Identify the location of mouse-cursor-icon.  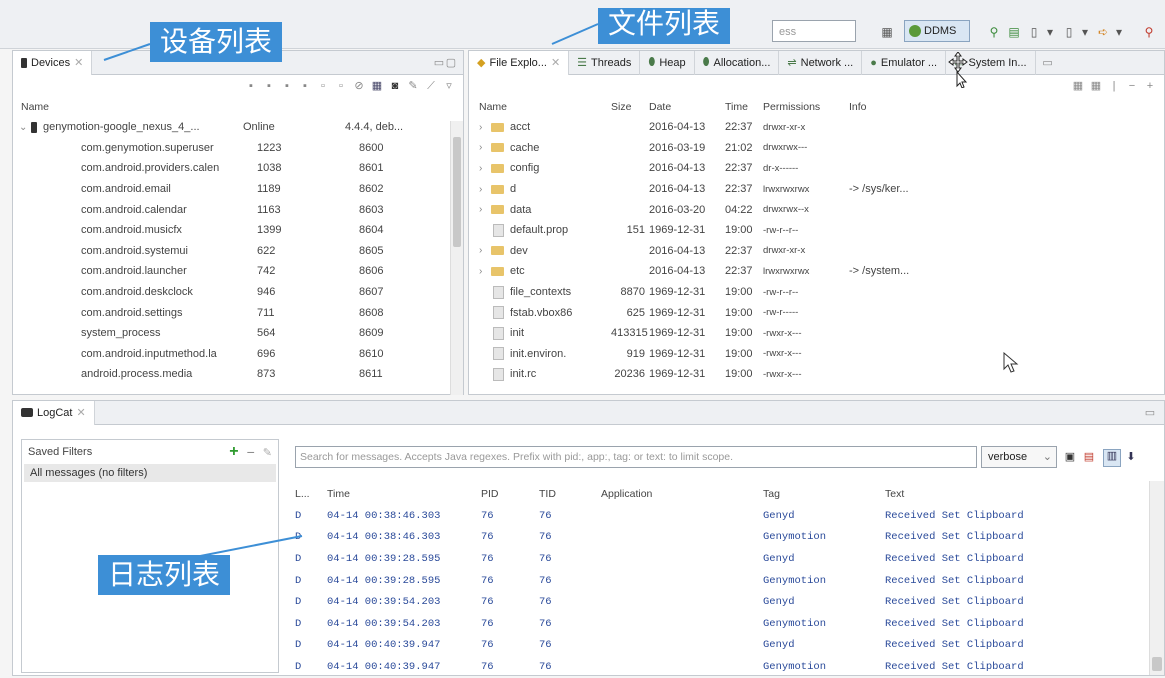
(1011, 362).